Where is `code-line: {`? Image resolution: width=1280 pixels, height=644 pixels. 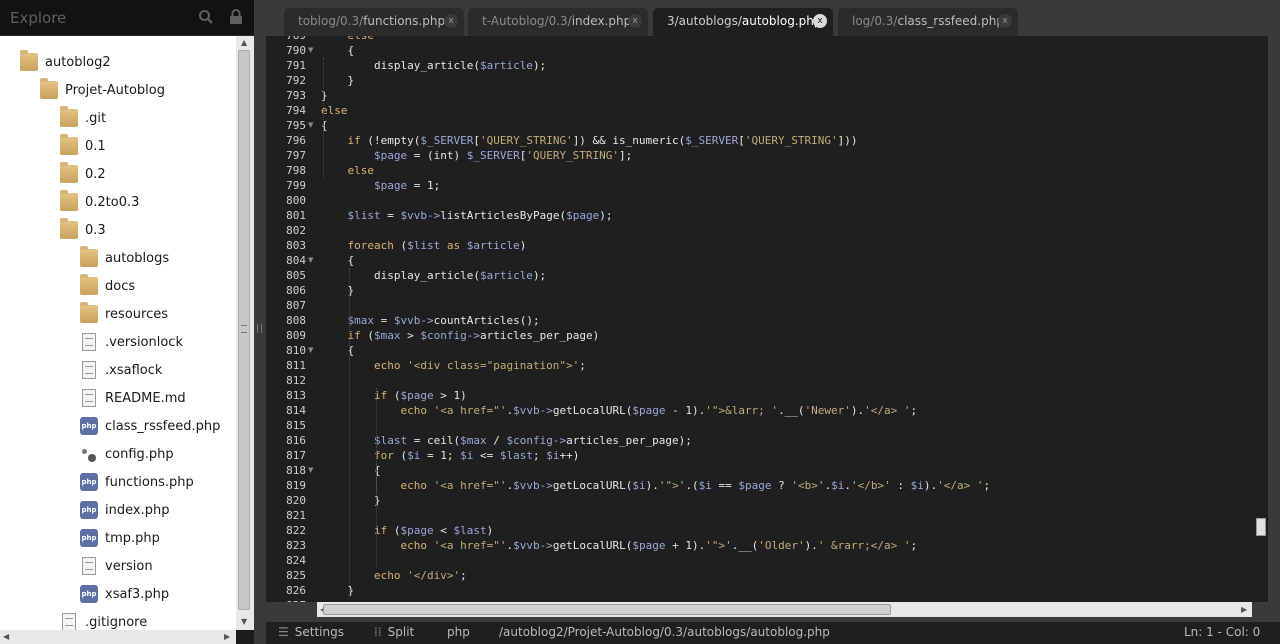
code-line: { is located at coordinates (324, 125).